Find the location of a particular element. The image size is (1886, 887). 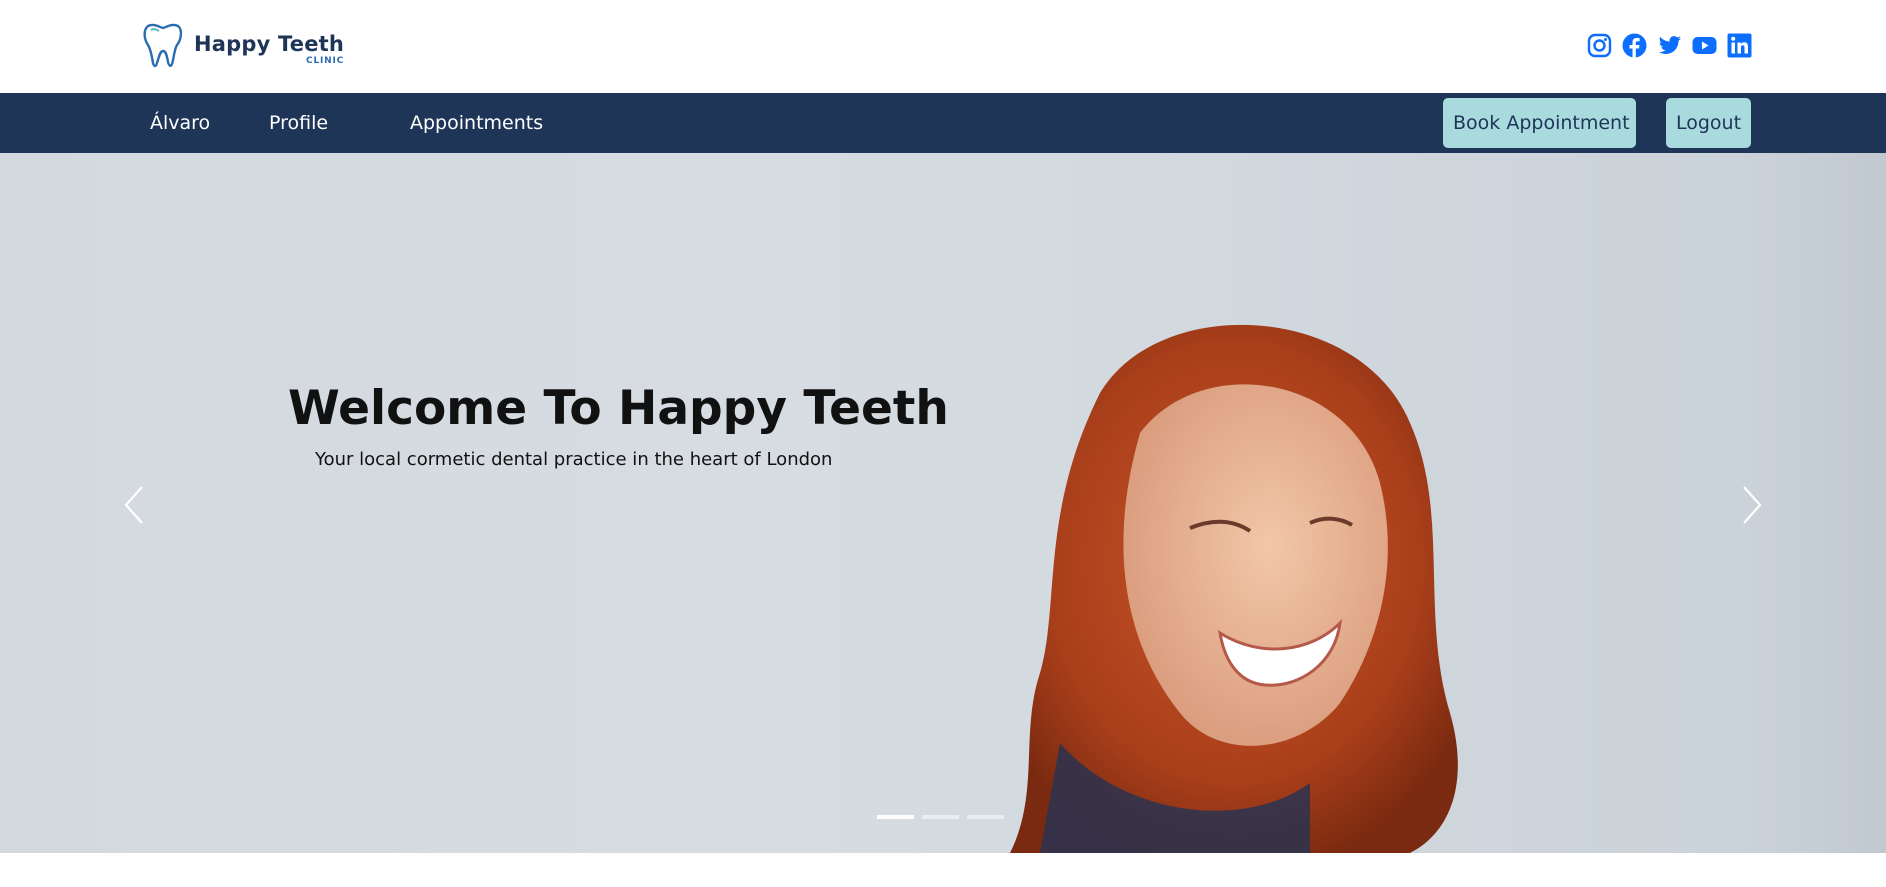

social-links is located at coordinates (1669, 45).